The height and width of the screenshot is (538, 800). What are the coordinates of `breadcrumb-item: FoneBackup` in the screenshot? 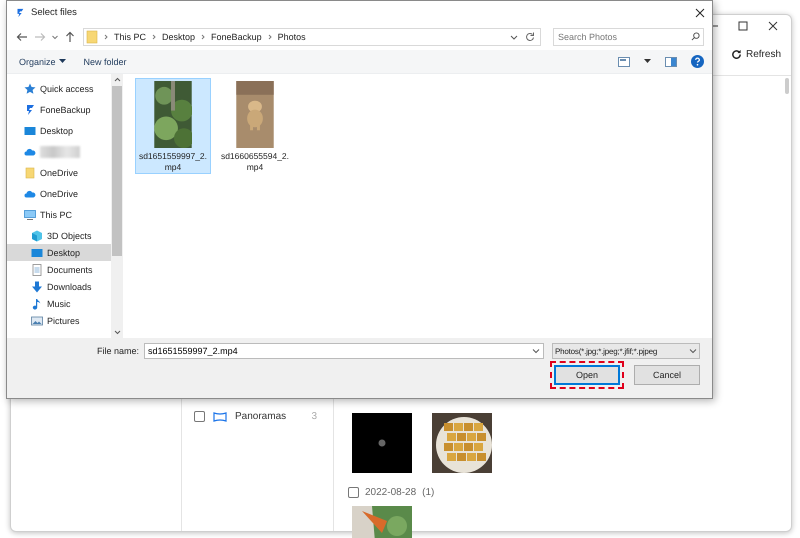 It's located at (236, 37).